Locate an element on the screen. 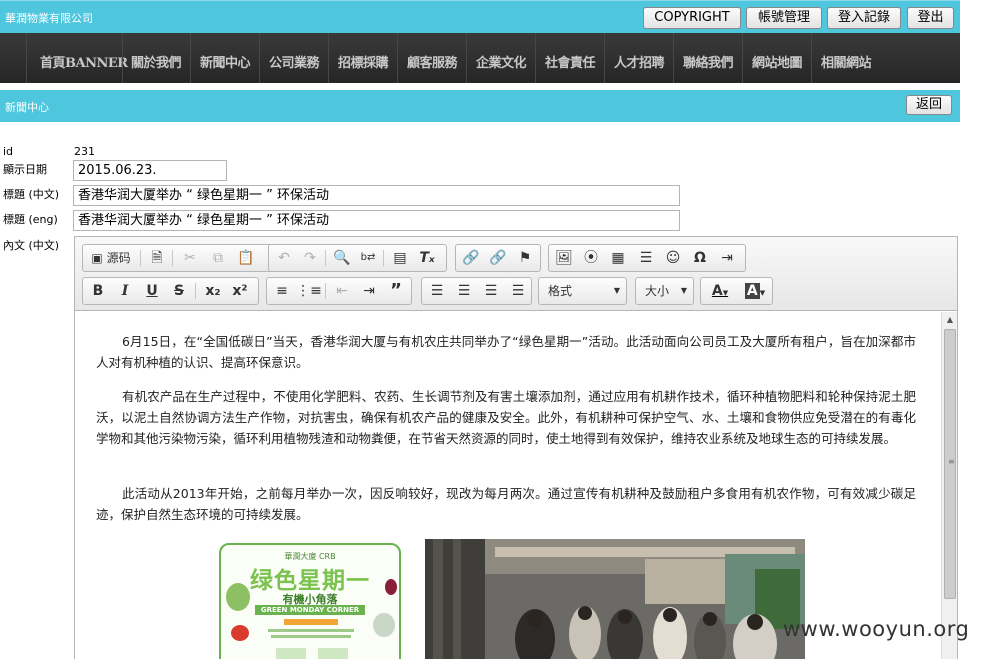  remove-format-icon: Tₓ is located at coordinates (427, 258).